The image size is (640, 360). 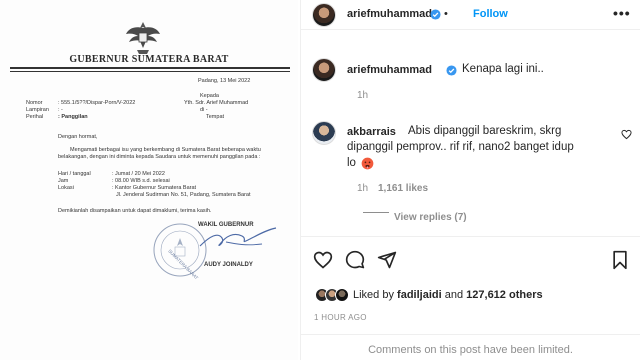 What do you see at coordinates (622, 13) in the screenshot?
I see `more-options-button: •••` at bounding box center [622, 13].